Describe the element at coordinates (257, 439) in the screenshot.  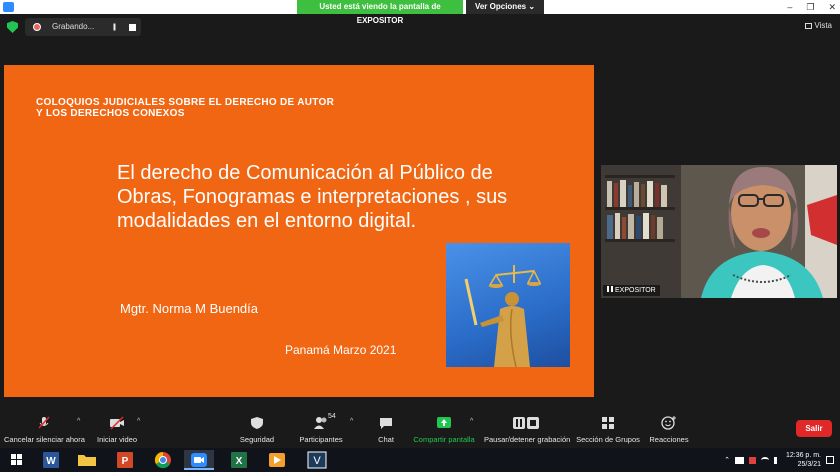
I see `security-label: Seguridad` at that location.